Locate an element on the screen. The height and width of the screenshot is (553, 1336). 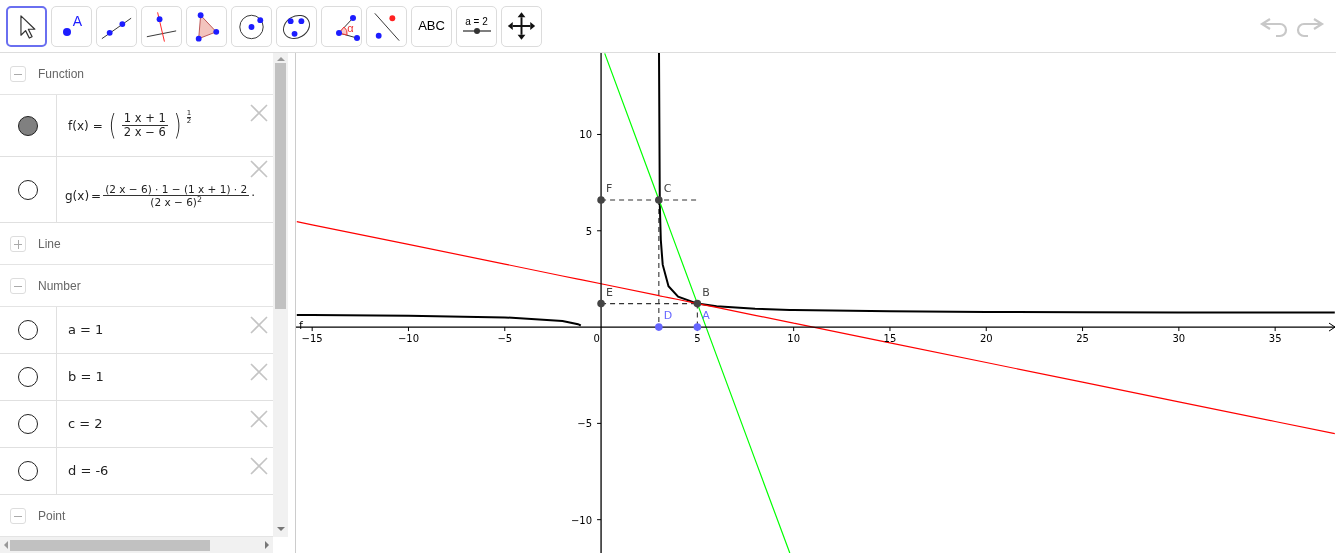
tool-button: A is located at coordinates (71, 26).